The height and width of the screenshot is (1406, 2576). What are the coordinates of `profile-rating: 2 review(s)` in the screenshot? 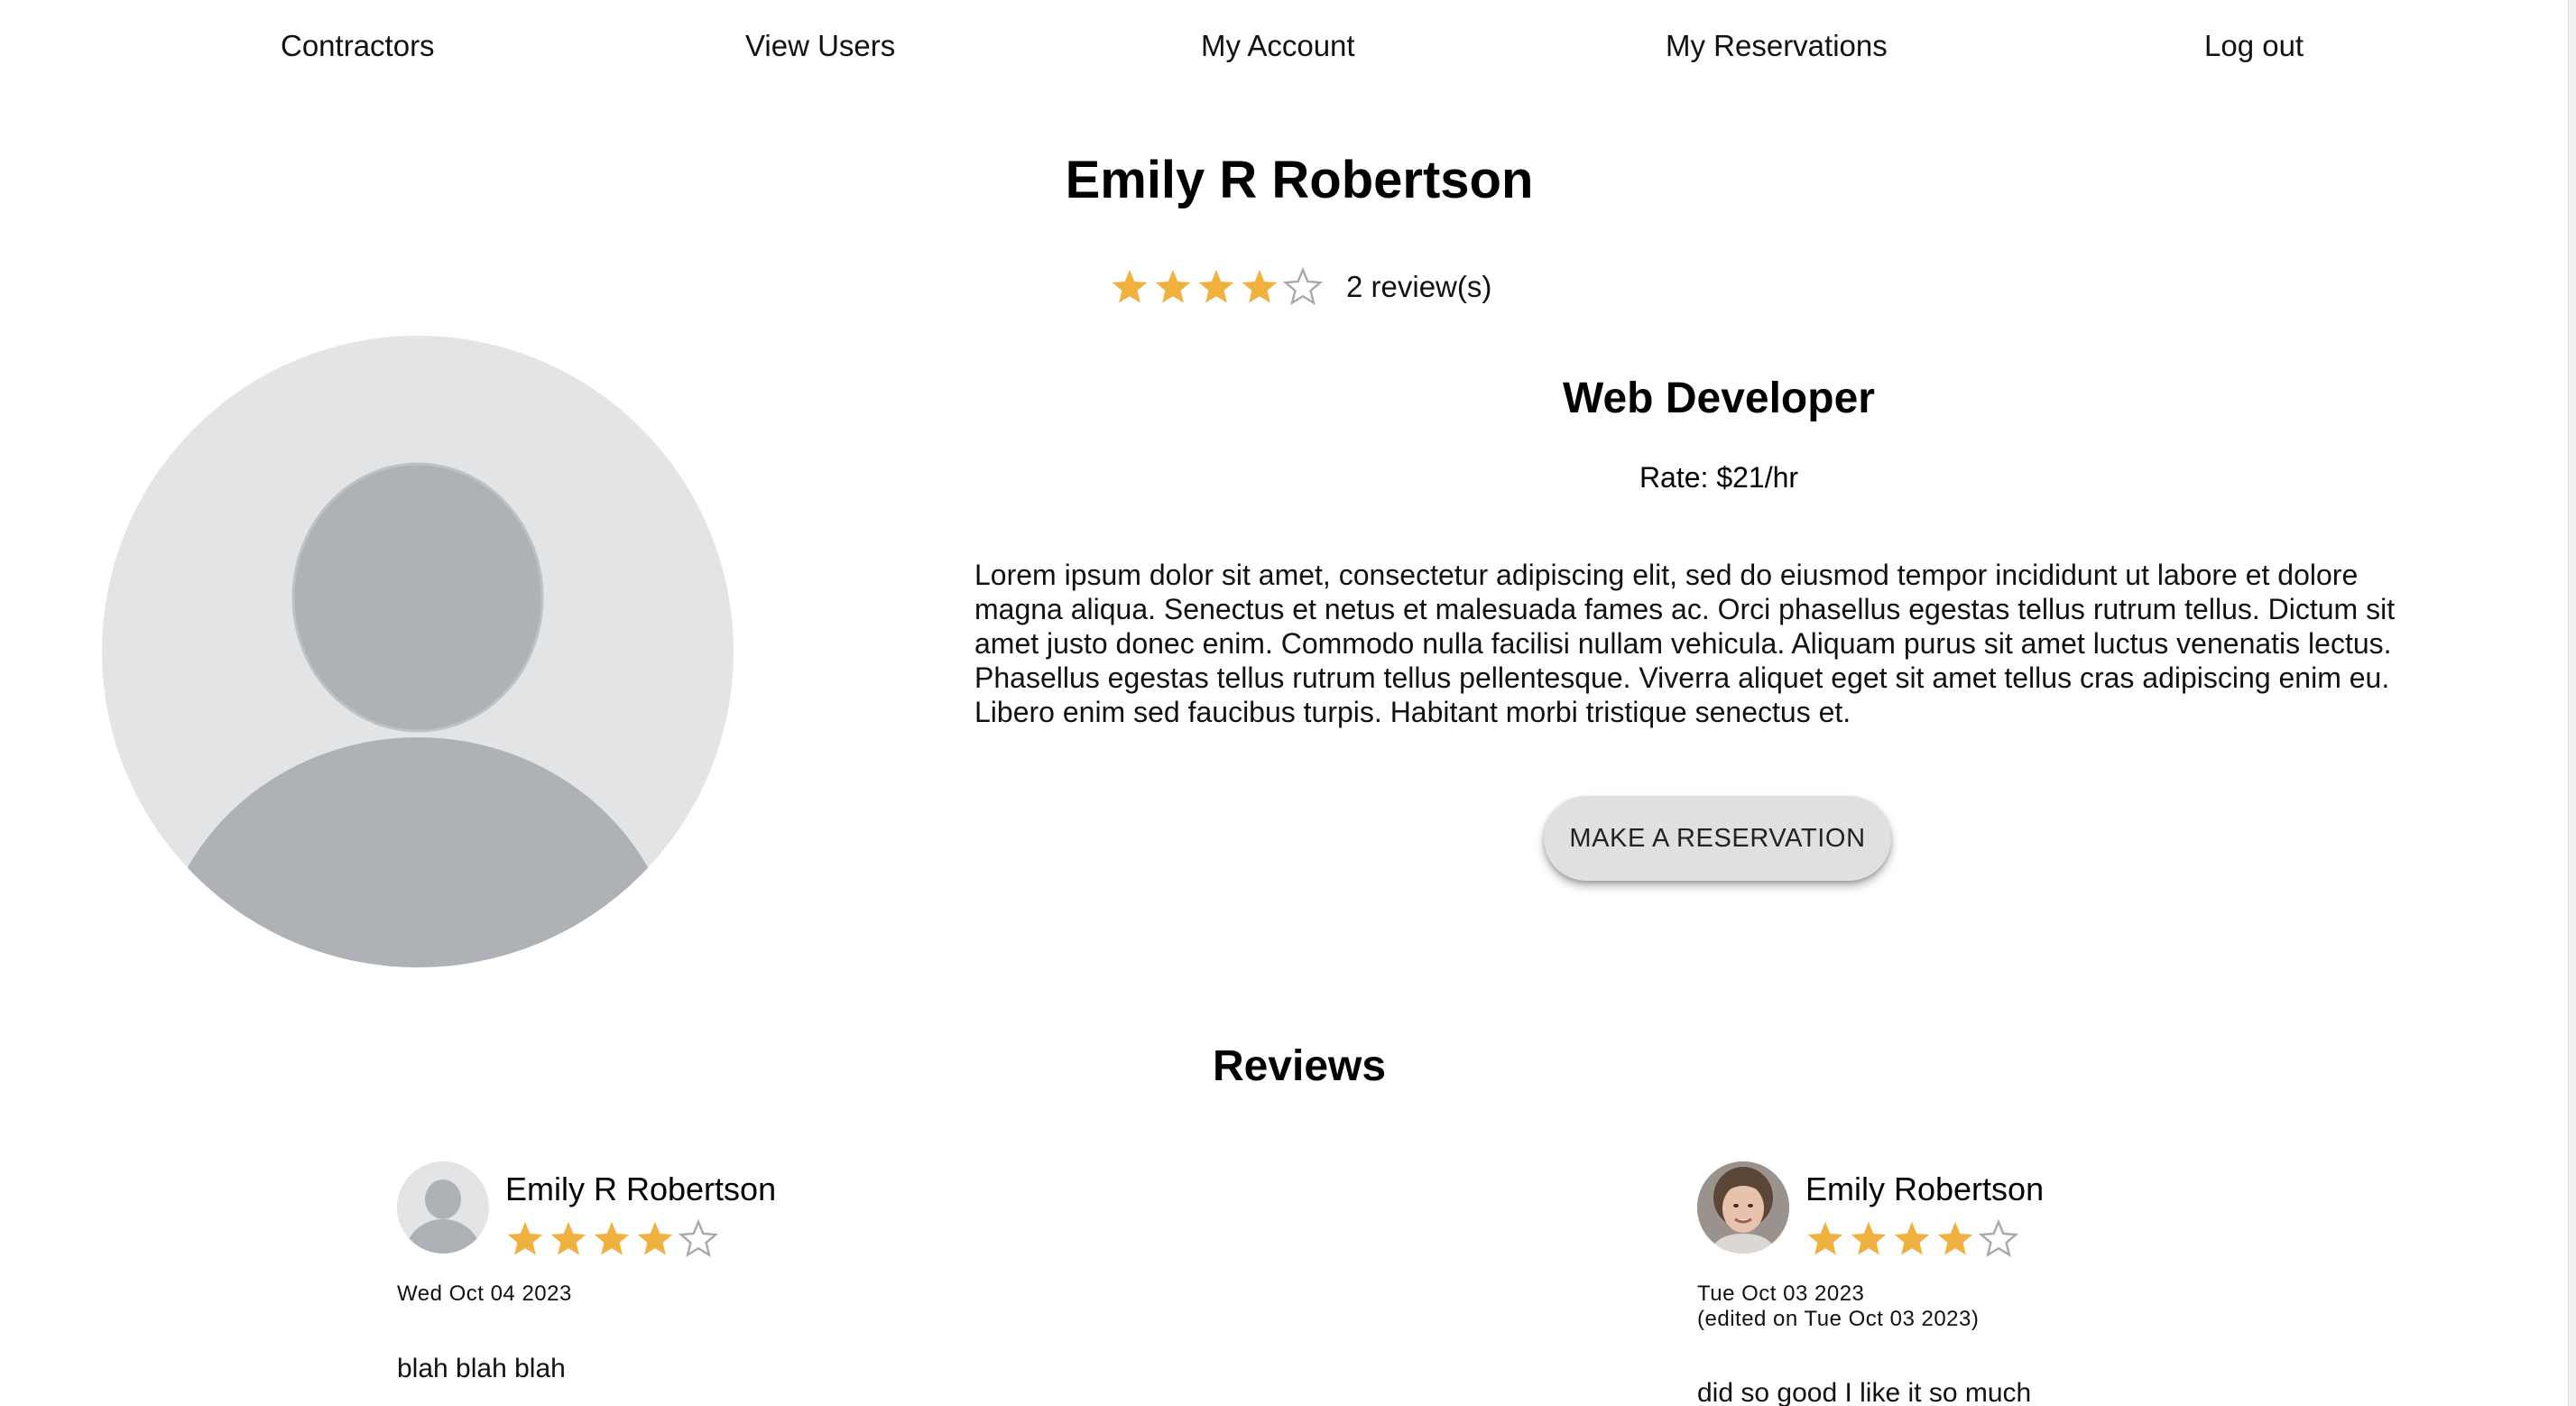 It's located at (1300, 287).